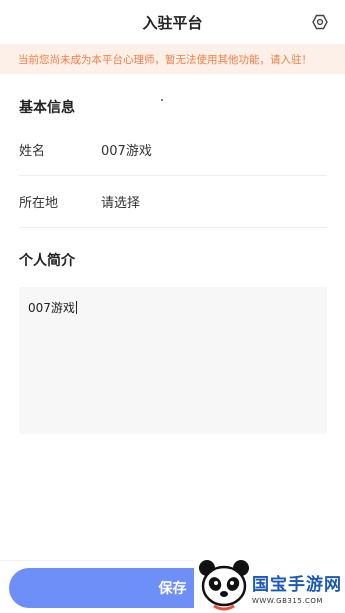 The image size is (345, 613). Describe the element at coordinates (287, 601) in the screenshot. I see `watermark-url: WWW.GB315.COM` at that location.